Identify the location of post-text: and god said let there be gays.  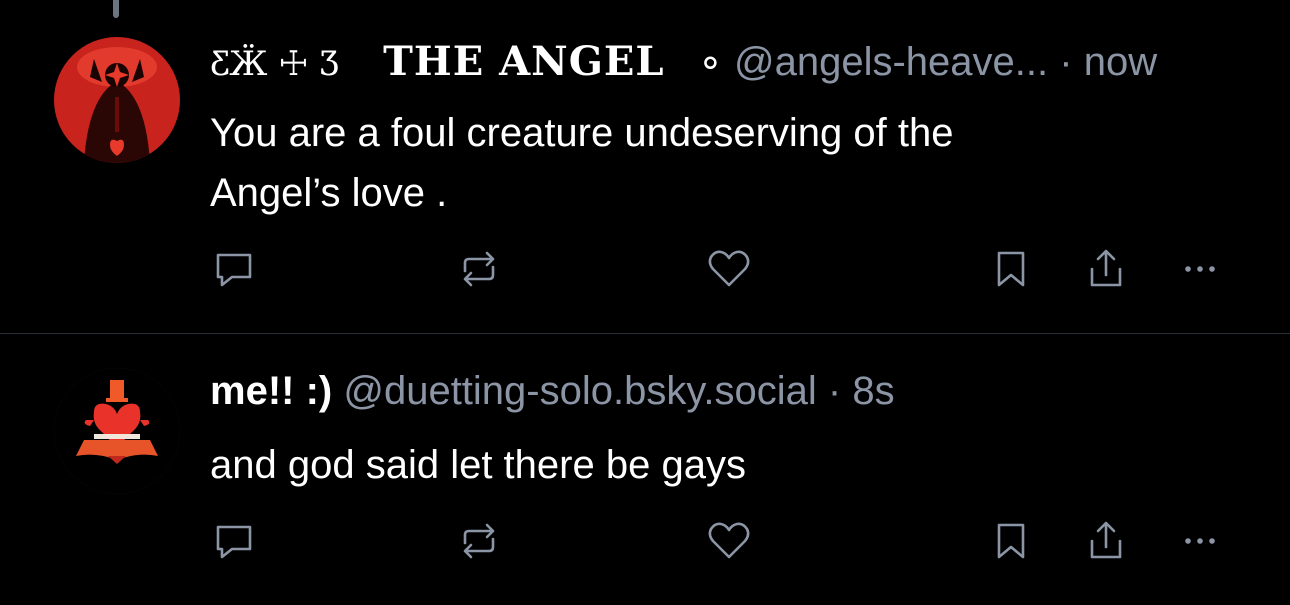
(478, 465).